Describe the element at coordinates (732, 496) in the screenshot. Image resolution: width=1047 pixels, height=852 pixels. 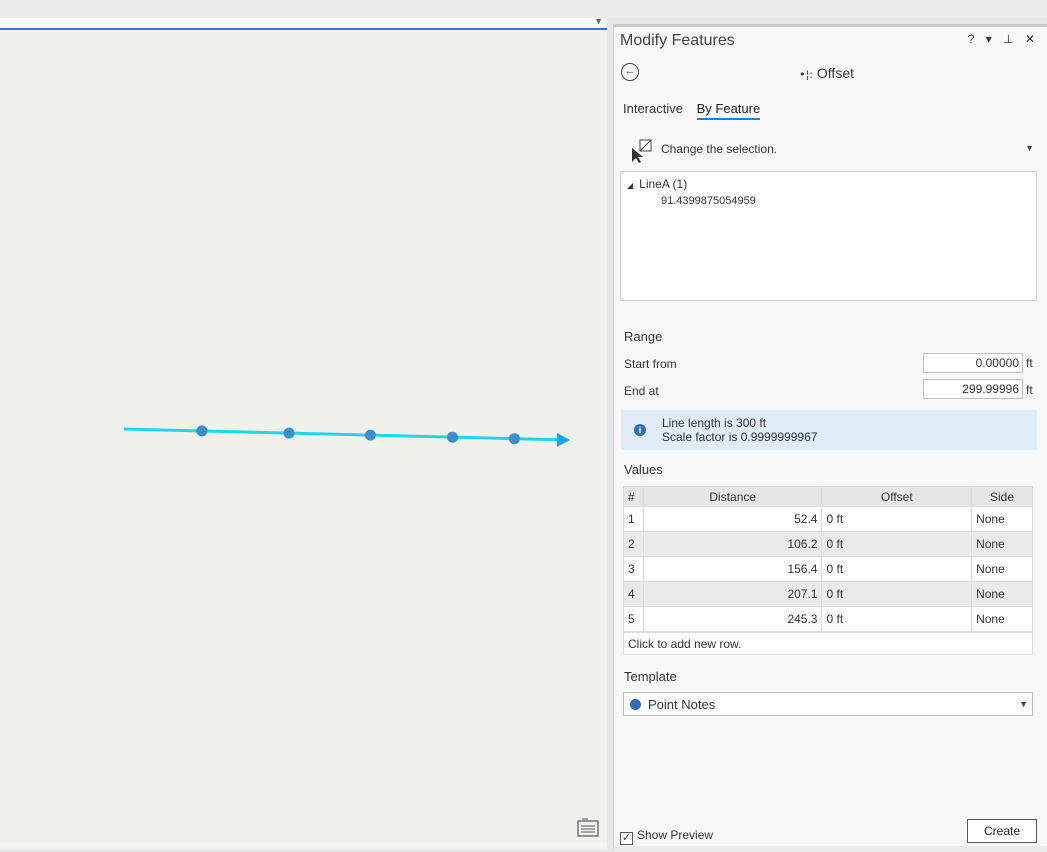
I see `col-distance-header: Distance` at that location.